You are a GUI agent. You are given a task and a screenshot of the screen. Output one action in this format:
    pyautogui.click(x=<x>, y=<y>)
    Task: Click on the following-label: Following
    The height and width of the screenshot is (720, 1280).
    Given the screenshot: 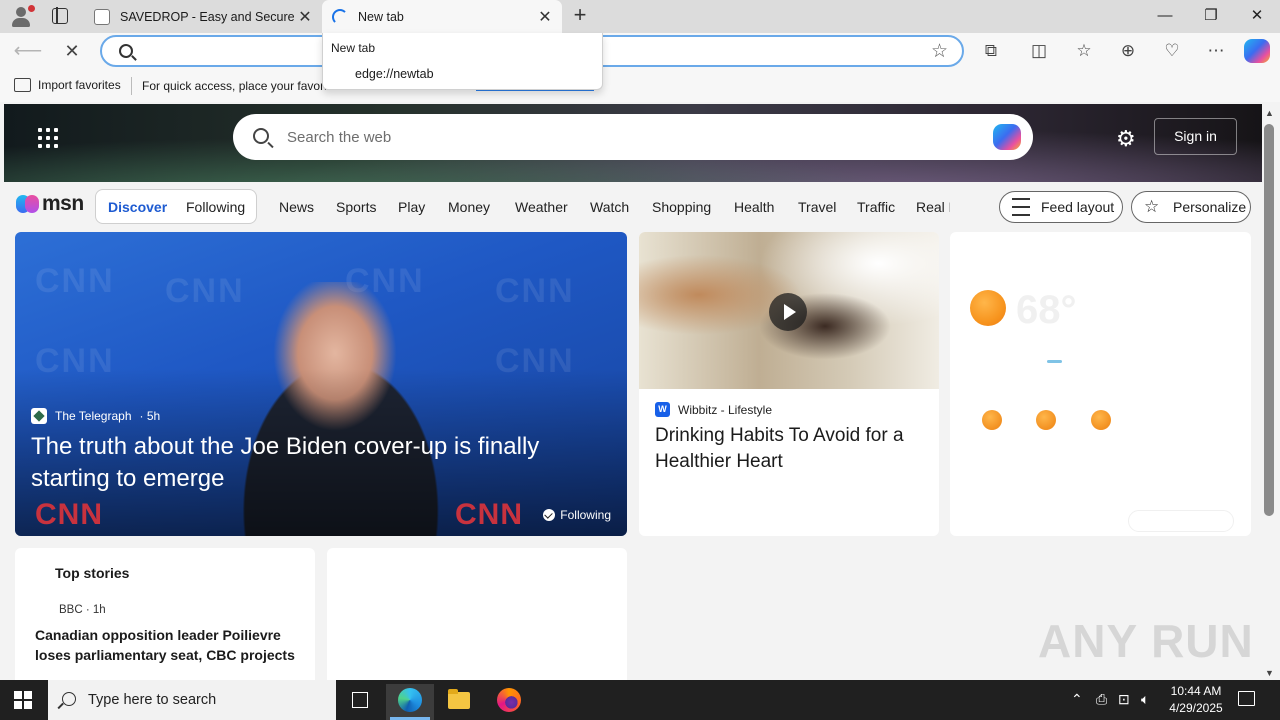 What is the action you would take?
    pyautogui.click(x=585, y=515)
    